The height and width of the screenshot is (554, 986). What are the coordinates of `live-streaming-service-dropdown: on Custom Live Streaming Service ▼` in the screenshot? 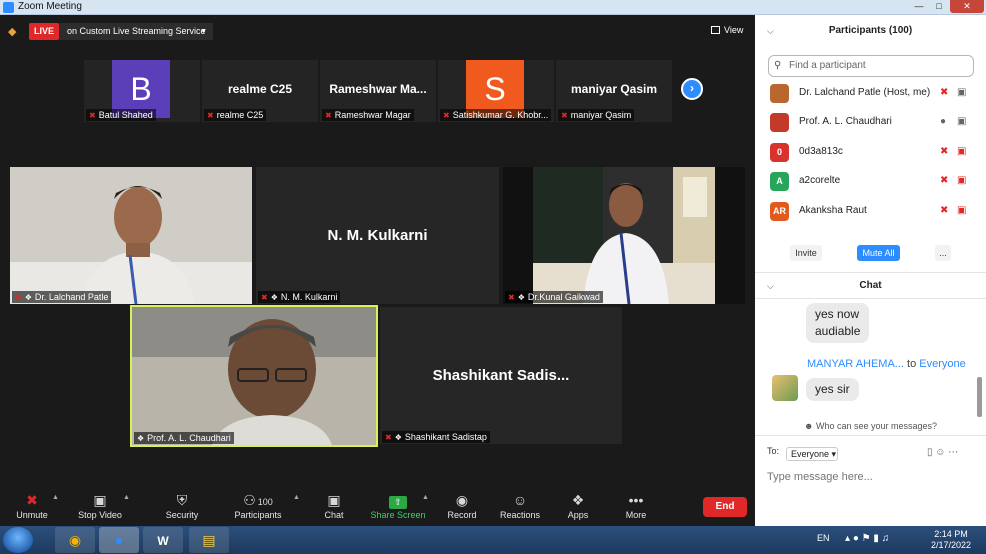 It's located at (136, 31).